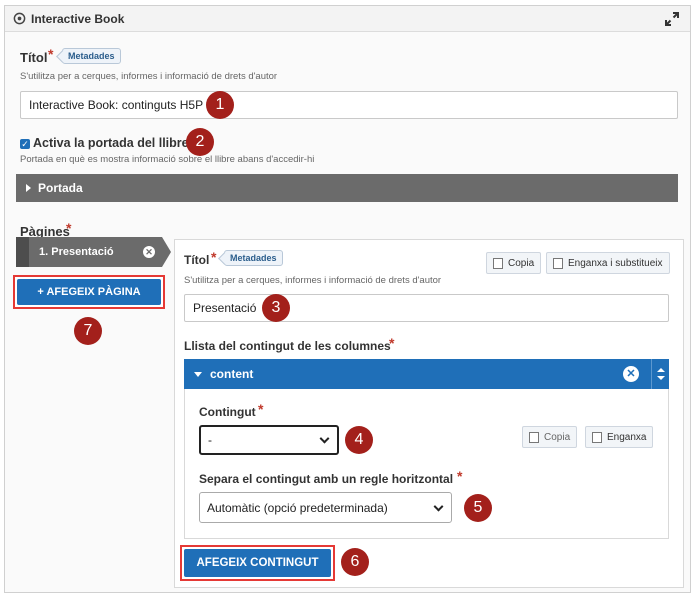  I want to click on paste-replace-button: Enganxa i substitueix, so click(608, 263).